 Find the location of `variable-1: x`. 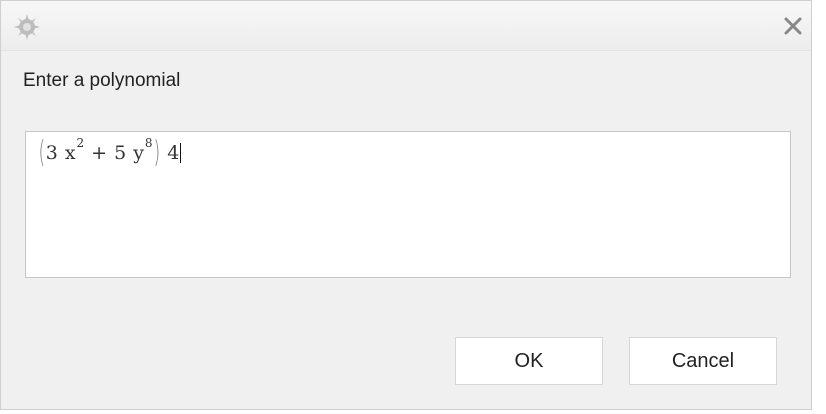

variable-1: x is located at coordinates (70, 153).